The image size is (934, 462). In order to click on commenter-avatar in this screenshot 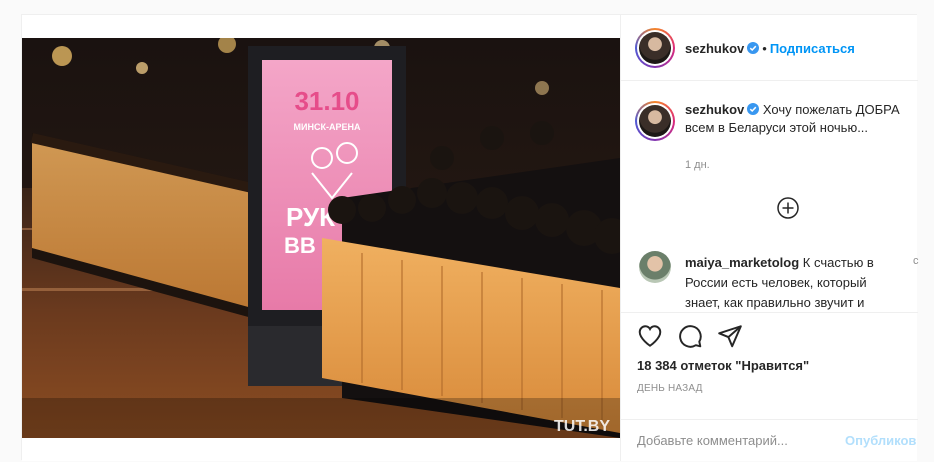, I will do `click(655, 267)`.